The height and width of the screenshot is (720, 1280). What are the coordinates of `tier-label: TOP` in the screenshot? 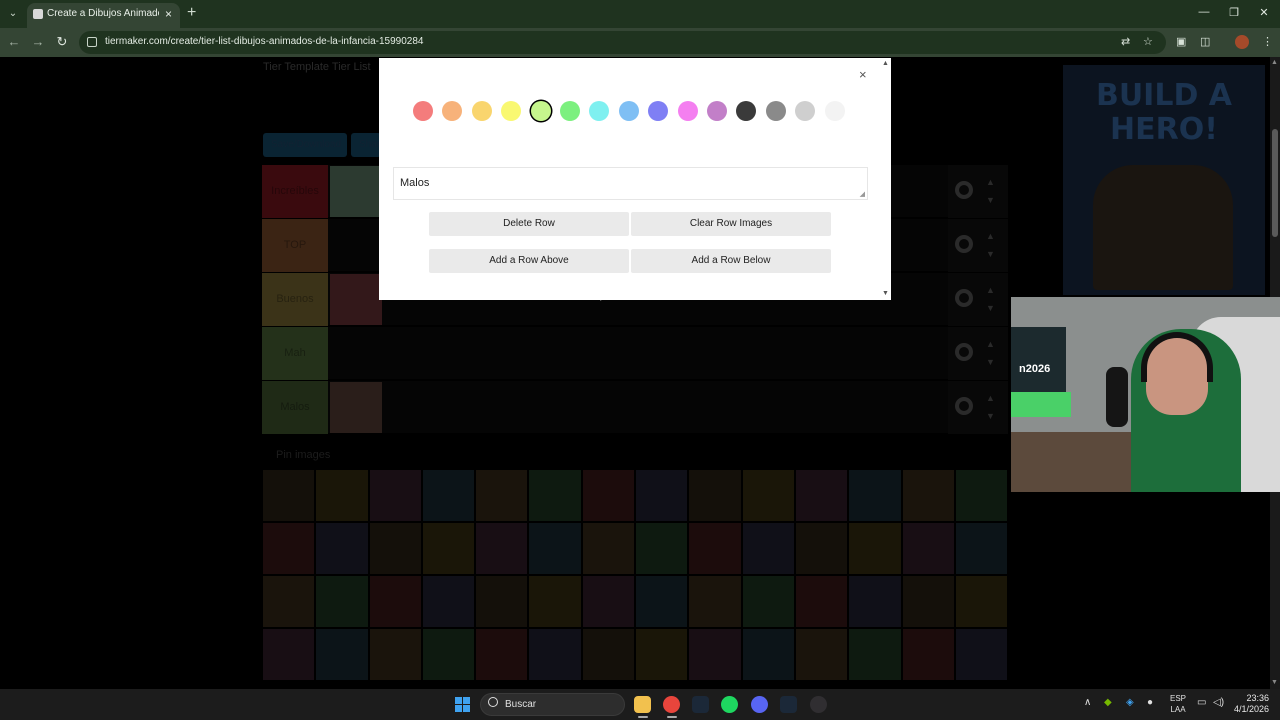 It's located at (295, 245).